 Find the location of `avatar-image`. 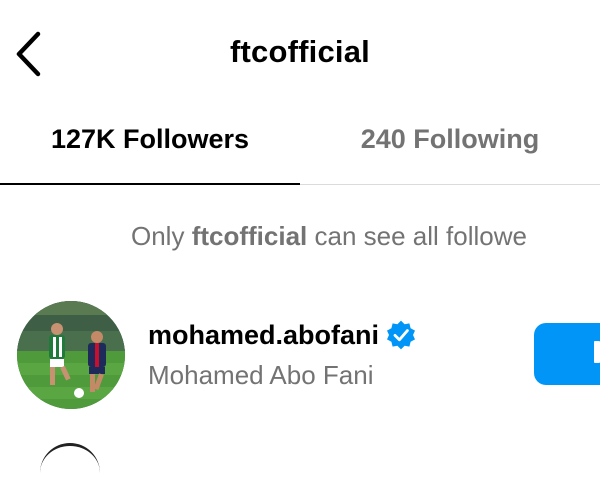

avatar-image is located at coordinates (71, 355).